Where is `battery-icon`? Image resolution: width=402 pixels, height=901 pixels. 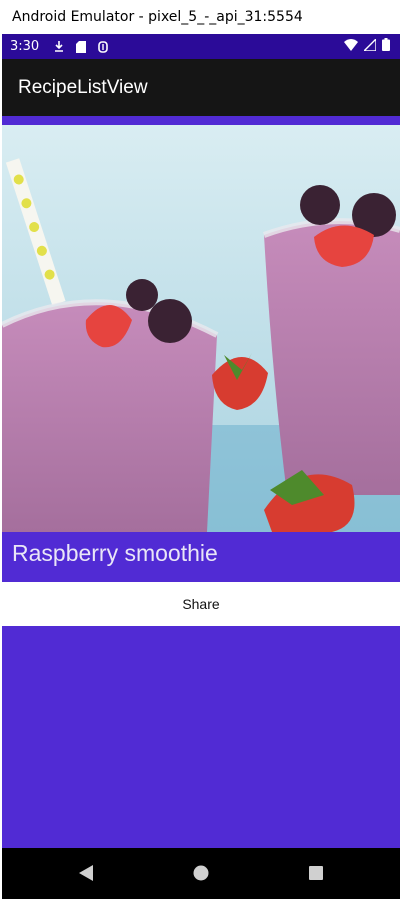 battery-icon is located at coordinates (386, 46).